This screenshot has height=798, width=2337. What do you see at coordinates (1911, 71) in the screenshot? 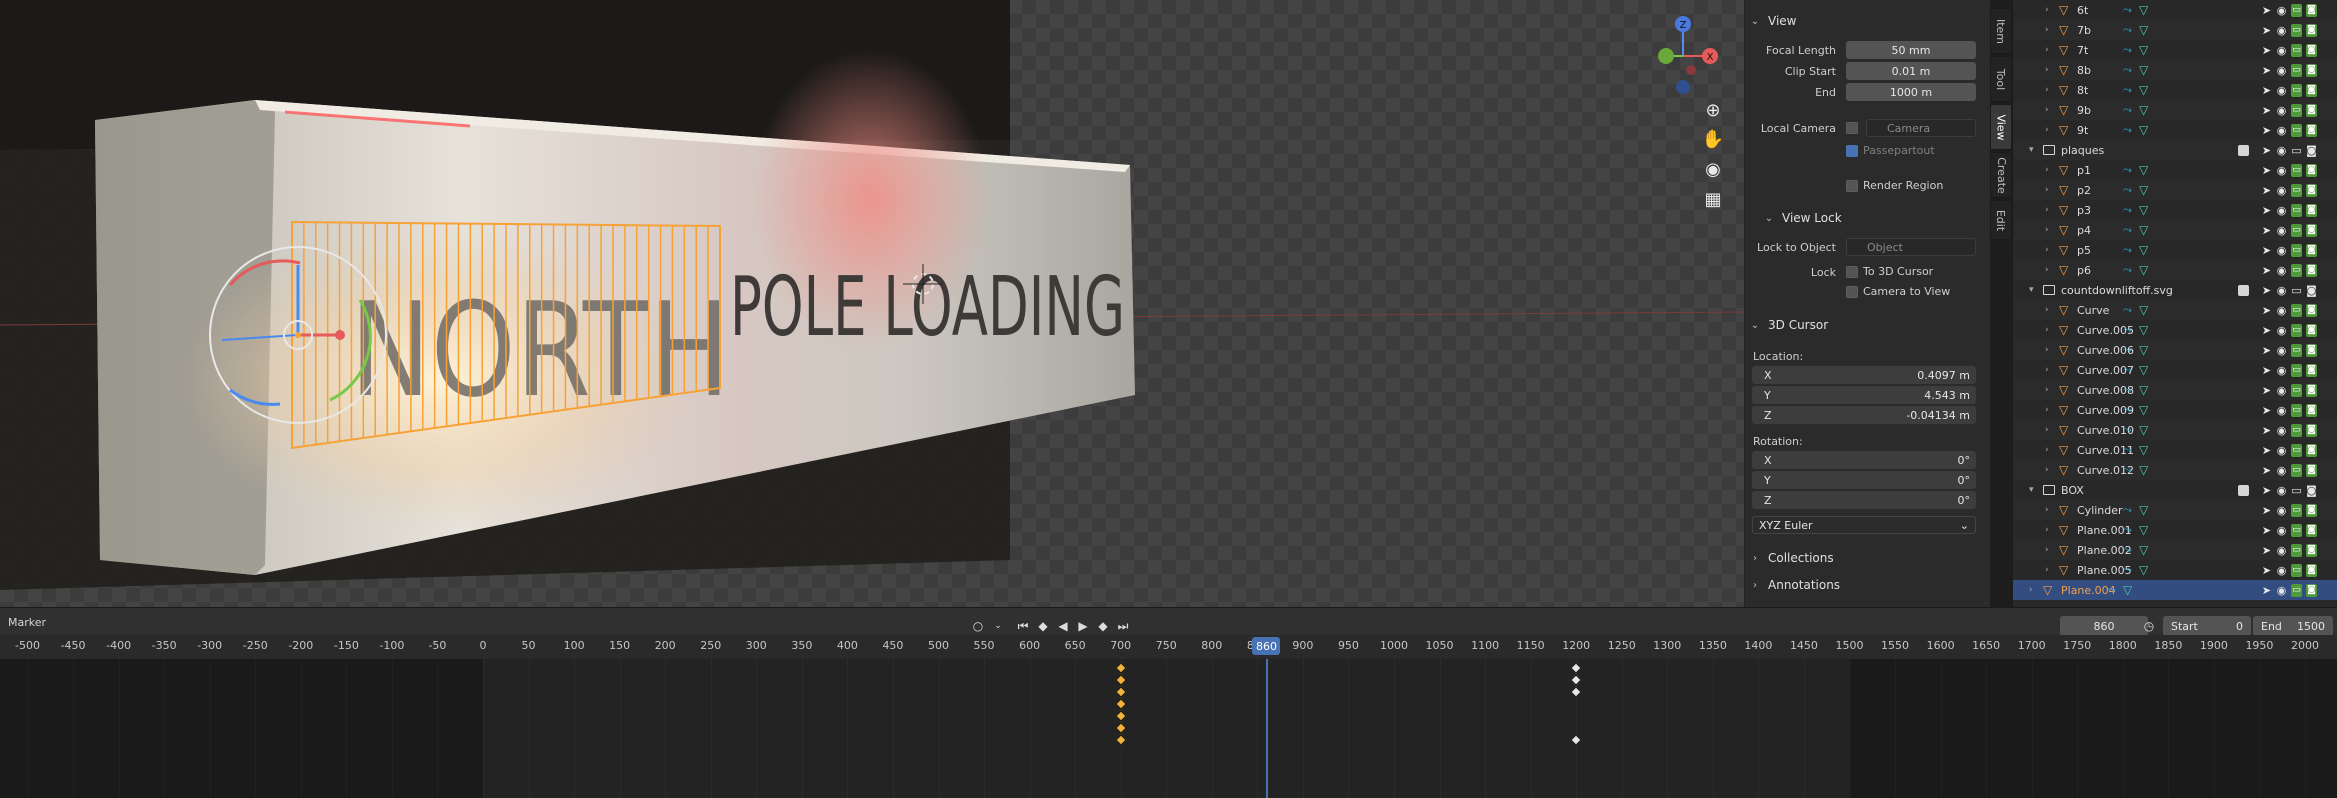
I see `clip-start-field: 0.01 m` at bounding box center [1911, 71].